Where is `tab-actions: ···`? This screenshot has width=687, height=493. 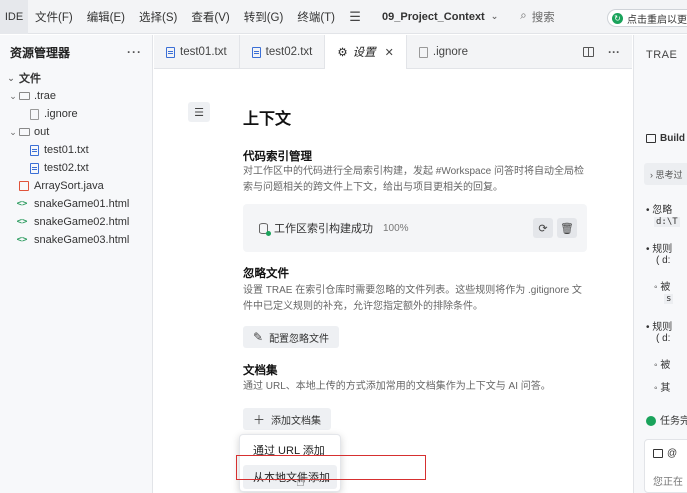 tab-actions: ··· is located at coordinates (607, 51).